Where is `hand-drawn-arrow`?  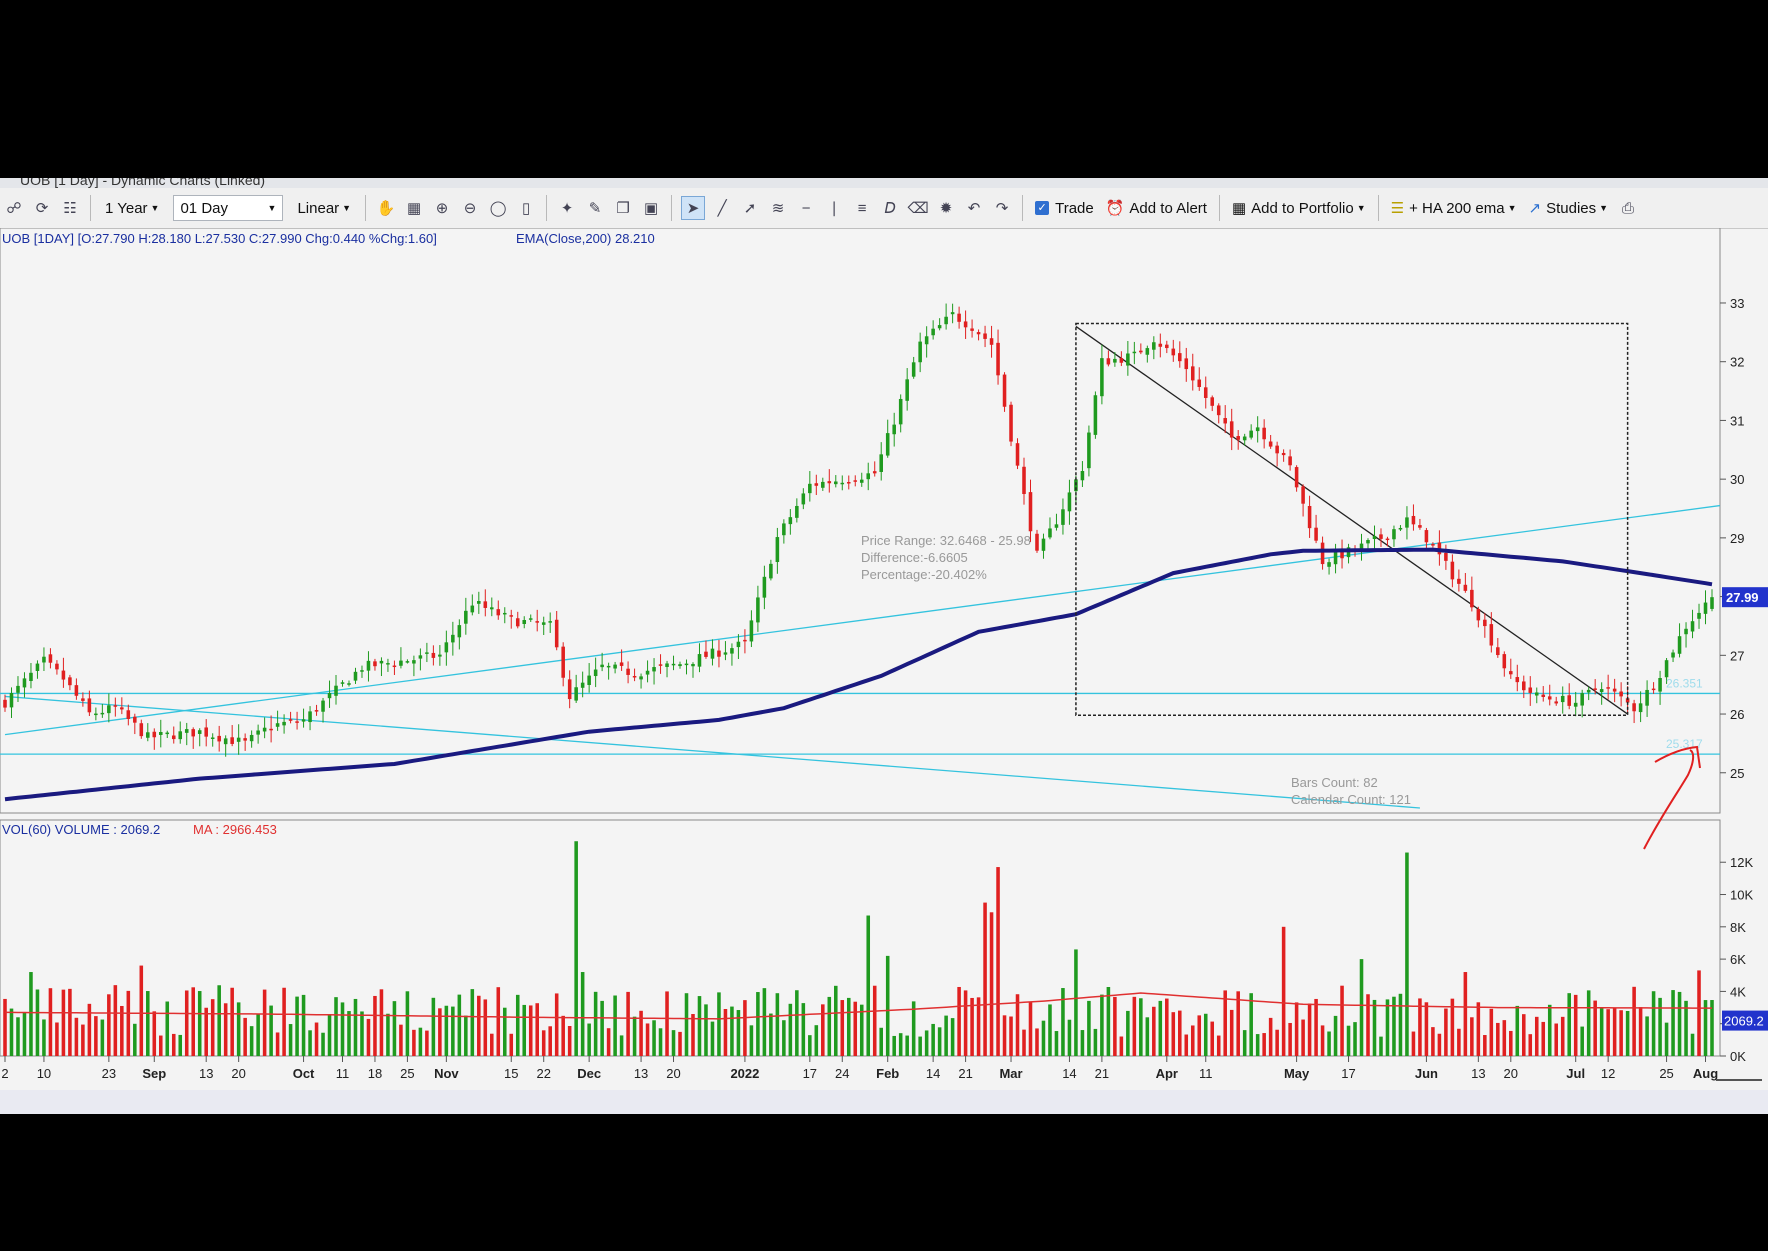
hand-drawn-arrow is located at coordinates (1672, 797).